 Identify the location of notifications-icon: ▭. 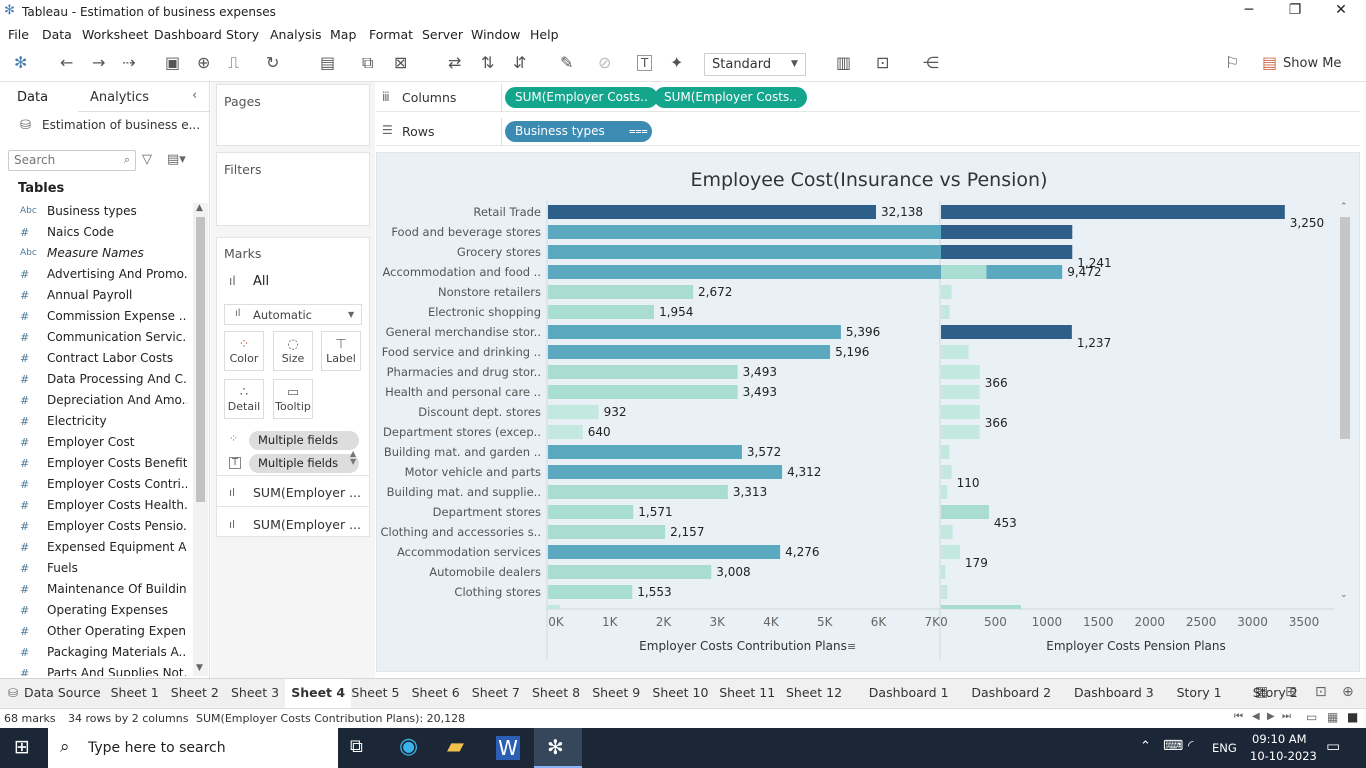
(1333, 746).